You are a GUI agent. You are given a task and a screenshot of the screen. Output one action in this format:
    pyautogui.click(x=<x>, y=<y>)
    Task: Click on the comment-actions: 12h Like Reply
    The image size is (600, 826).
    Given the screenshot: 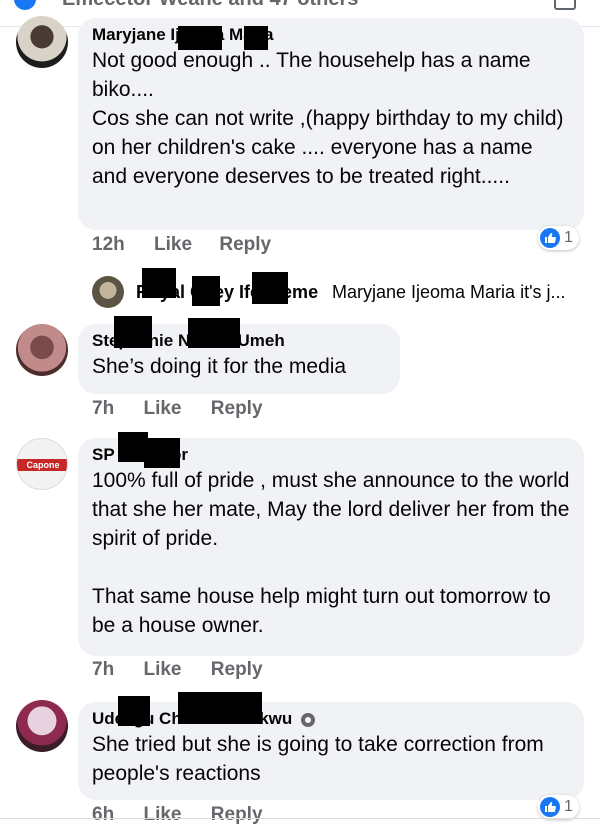 What is the action you would take?
    pyautogui.click(x=181, y=245)
    